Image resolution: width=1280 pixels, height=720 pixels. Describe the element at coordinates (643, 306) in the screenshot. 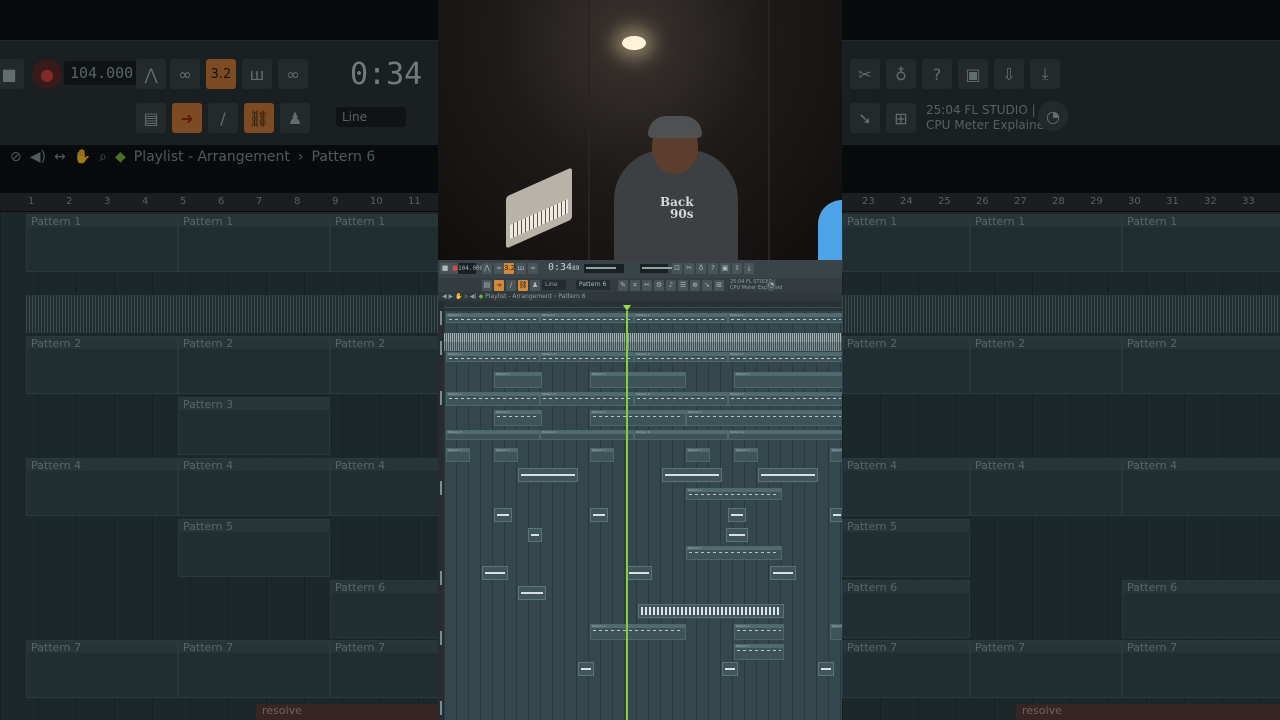

I see `timeline-ruler` at that location.